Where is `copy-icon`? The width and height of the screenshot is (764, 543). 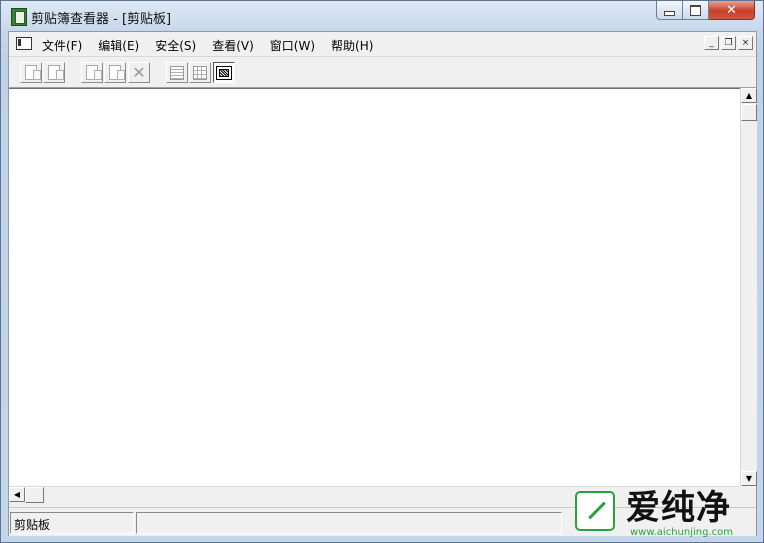
copy-icon is located at coordinates (94, 72).